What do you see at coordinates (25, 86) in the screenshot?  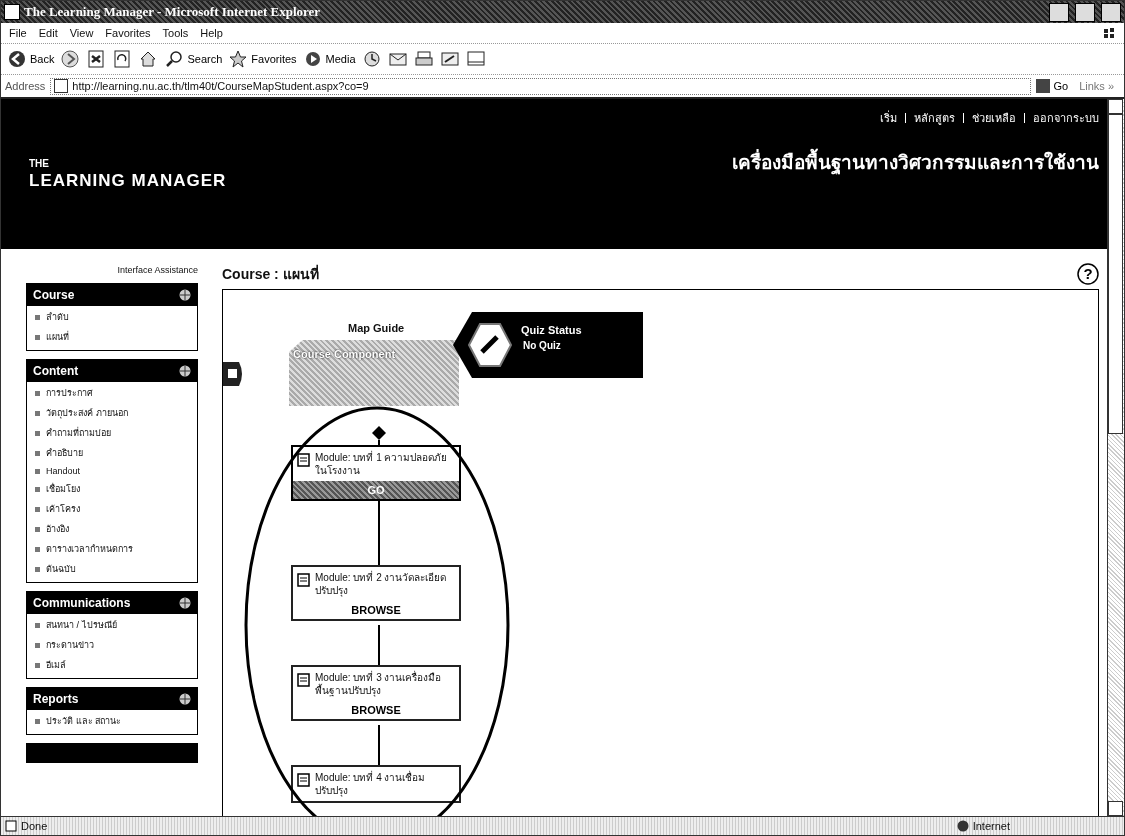 I see `address-label: Address` at bounding box center [25, 86].